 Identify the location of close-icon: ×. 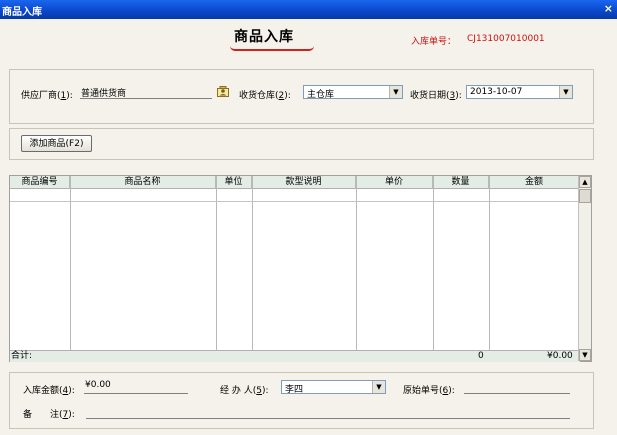
(608, 8).